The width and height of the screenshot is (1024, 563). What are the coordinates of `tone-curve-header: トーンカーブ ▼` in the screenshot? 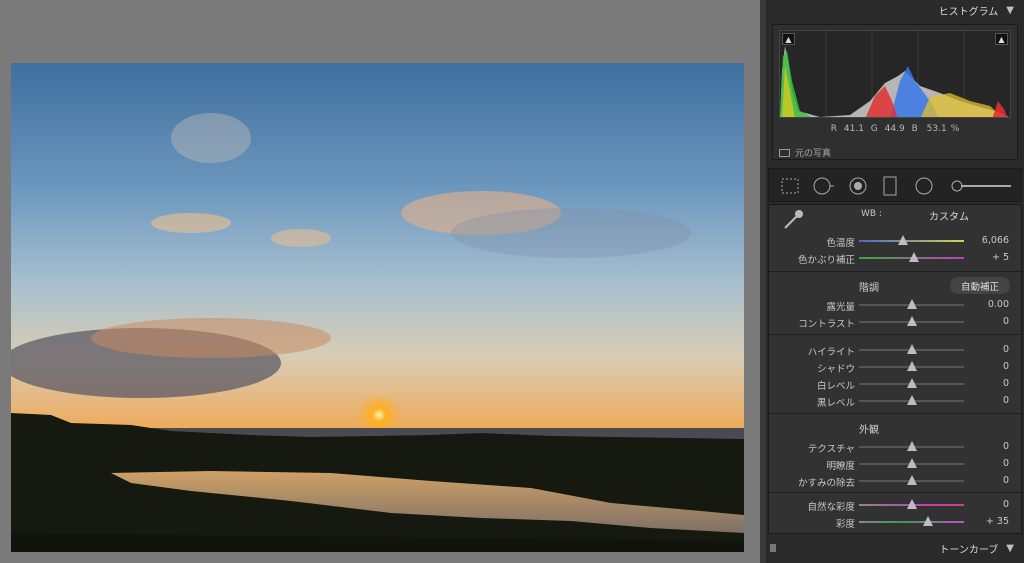 It's located at (895, 548).